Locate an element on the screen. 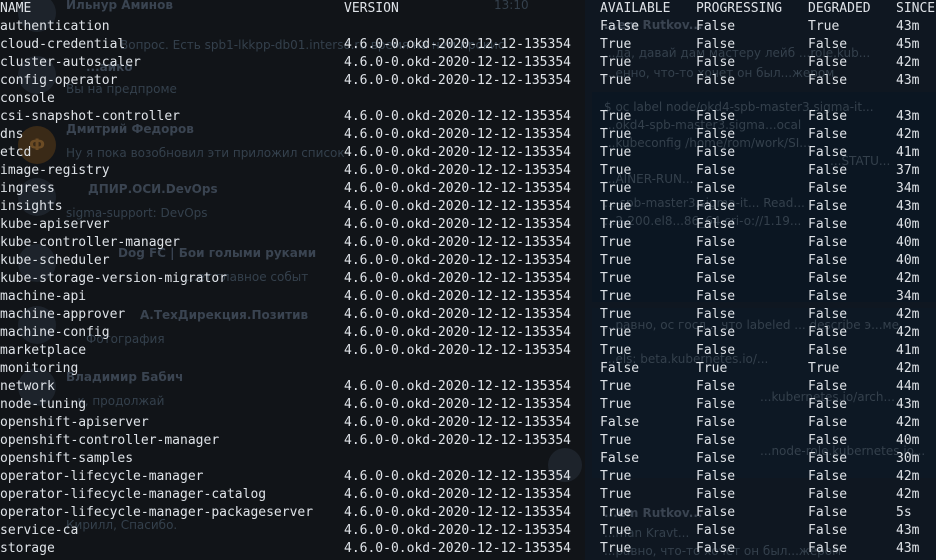 This screenshot has width=936, height=560. header-degraded: DEGRADED is located at coordinates (839, 8).